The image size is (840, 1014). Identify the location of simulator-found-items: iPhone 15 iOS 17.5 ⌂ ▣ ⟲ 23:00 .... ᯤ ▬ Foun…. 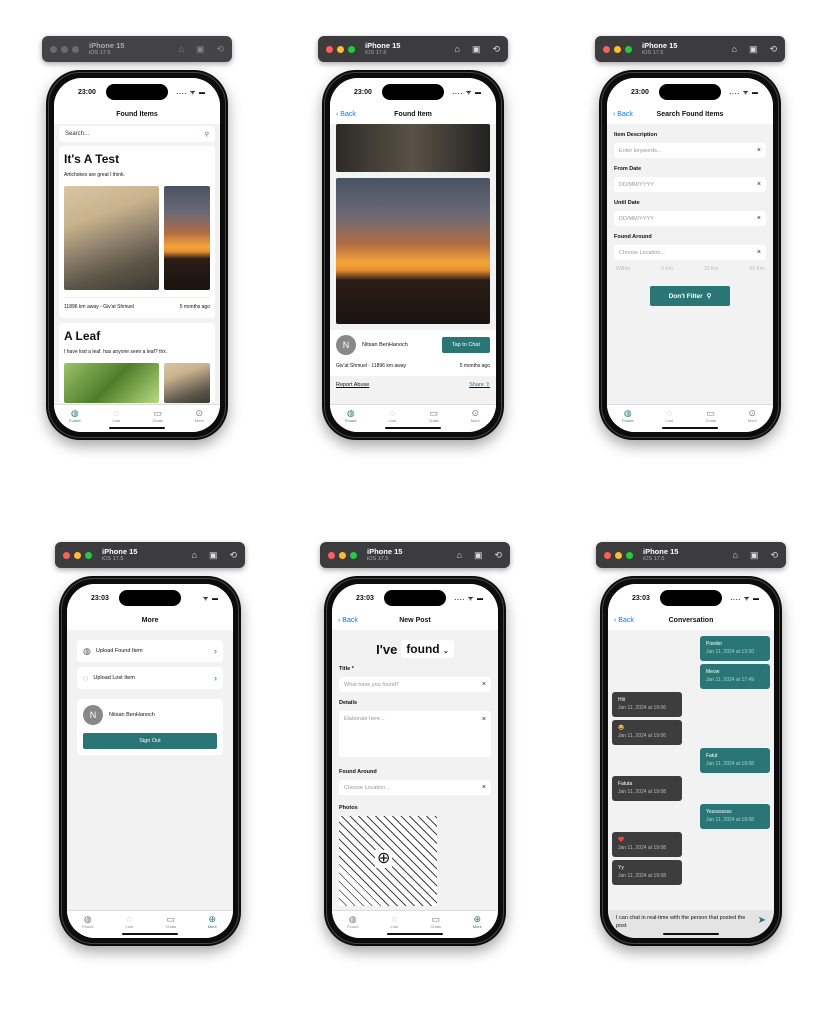
(138, 241).